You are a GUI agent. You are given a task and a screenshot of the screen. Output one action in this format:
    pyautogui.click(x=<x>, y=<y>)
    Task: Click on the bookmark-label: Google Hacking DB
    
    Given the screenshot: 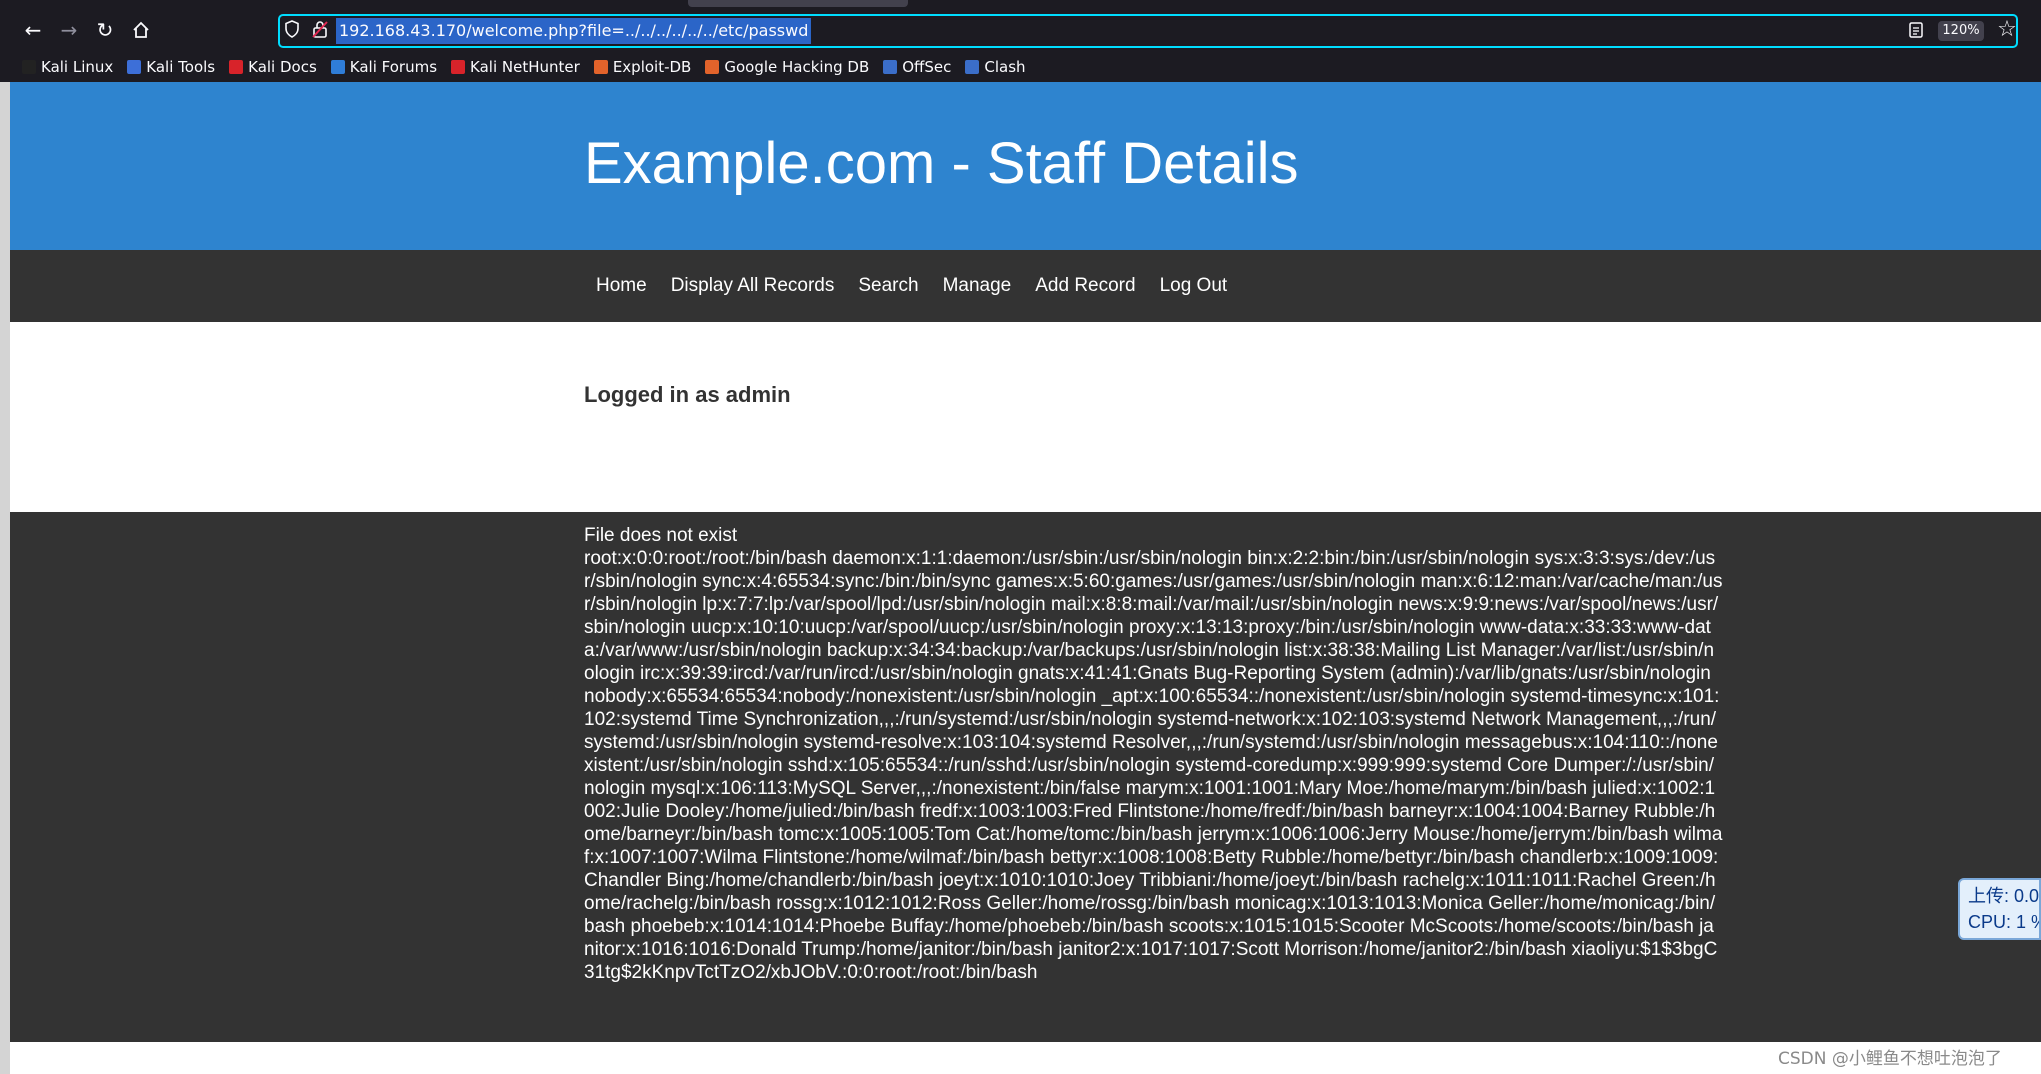 What is the action you would take?
    pyautogui.click(x=797, y=67)
    